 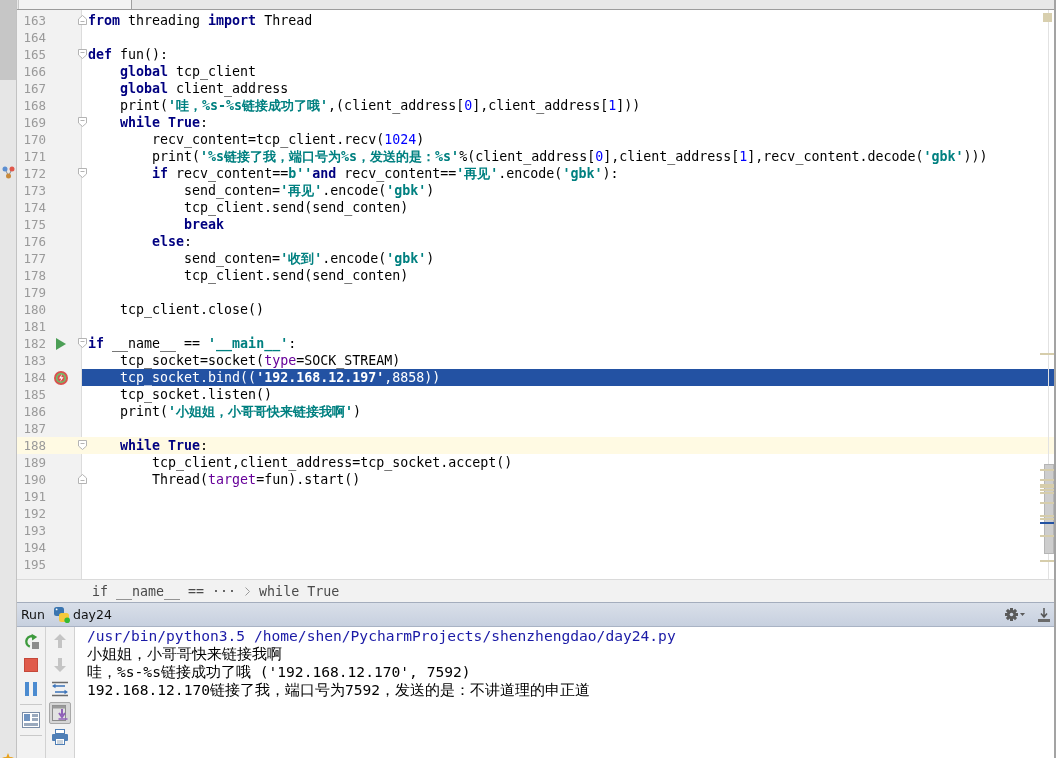 I want to click on scroll-end-icon, so click(x=60, y=713).